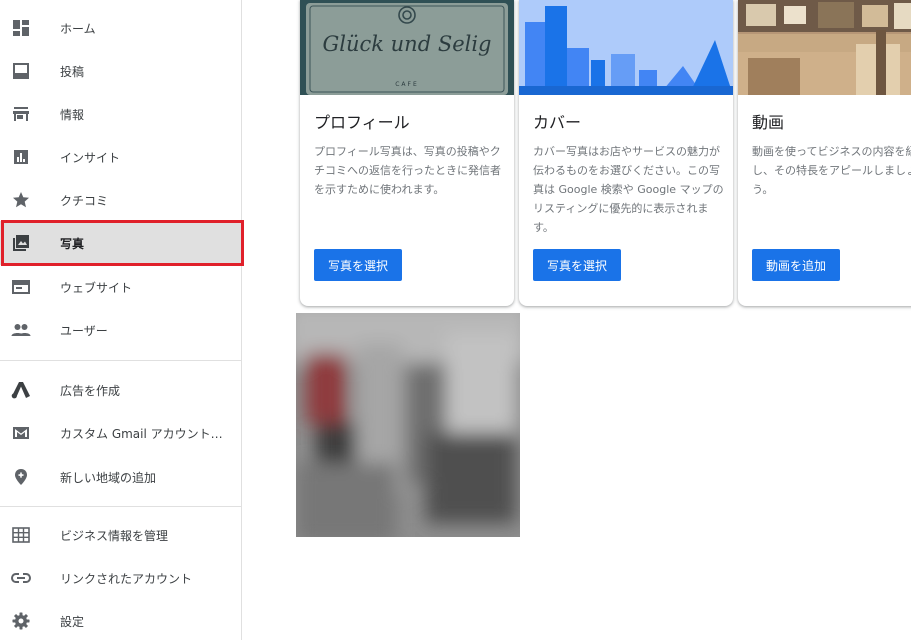 The width and height of the screenshot is (911, 640). What do you see at coordinates (21, 621) in the screenshot?
I see `gear-icon` at bounding box center [21, 621].